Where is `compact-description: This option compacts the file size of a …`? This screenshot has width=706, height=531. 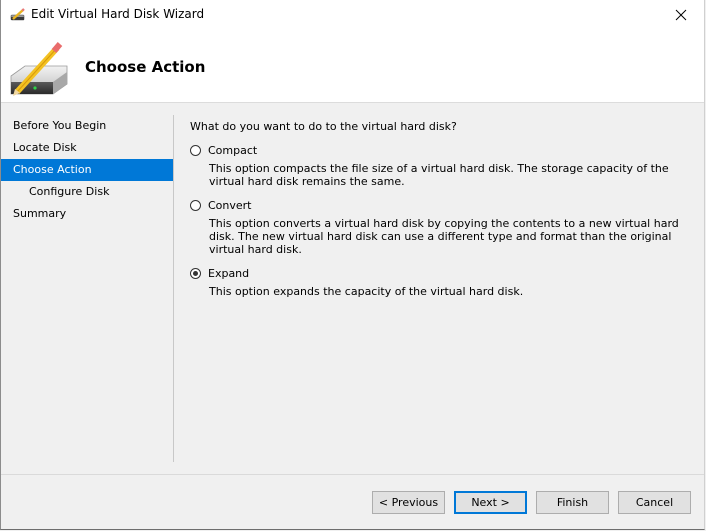 compact-description: This option compacts the file size of a … is located at coordinates (439, 175).